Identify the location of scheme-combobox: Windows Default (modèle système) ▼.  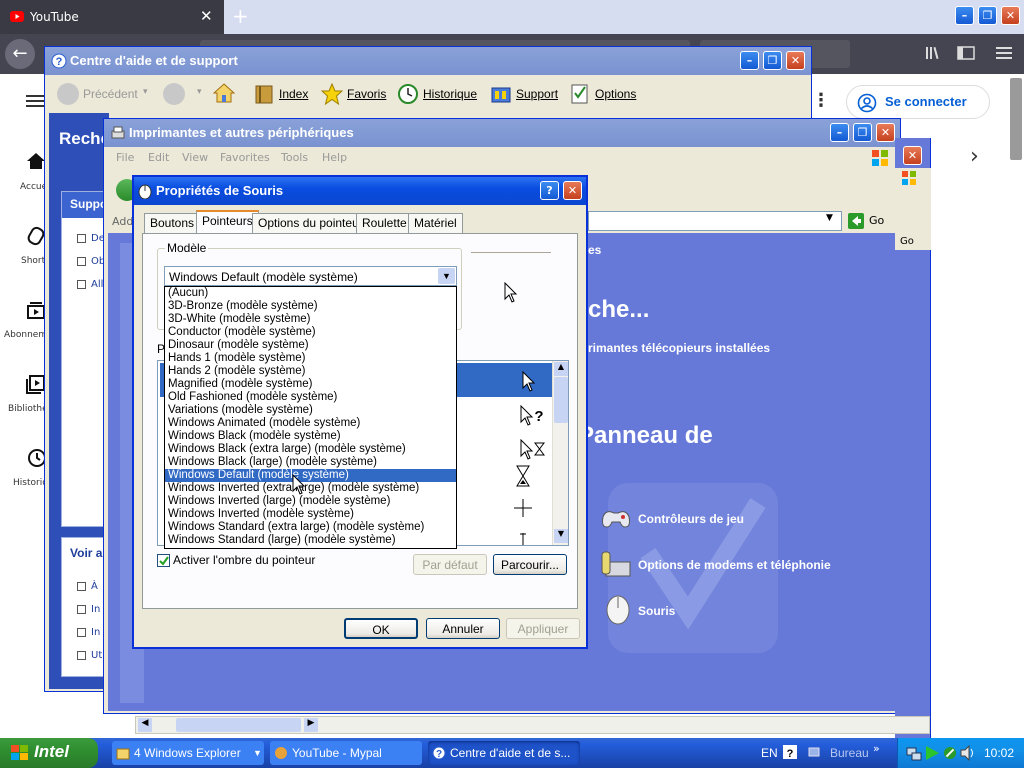
(310, 276).